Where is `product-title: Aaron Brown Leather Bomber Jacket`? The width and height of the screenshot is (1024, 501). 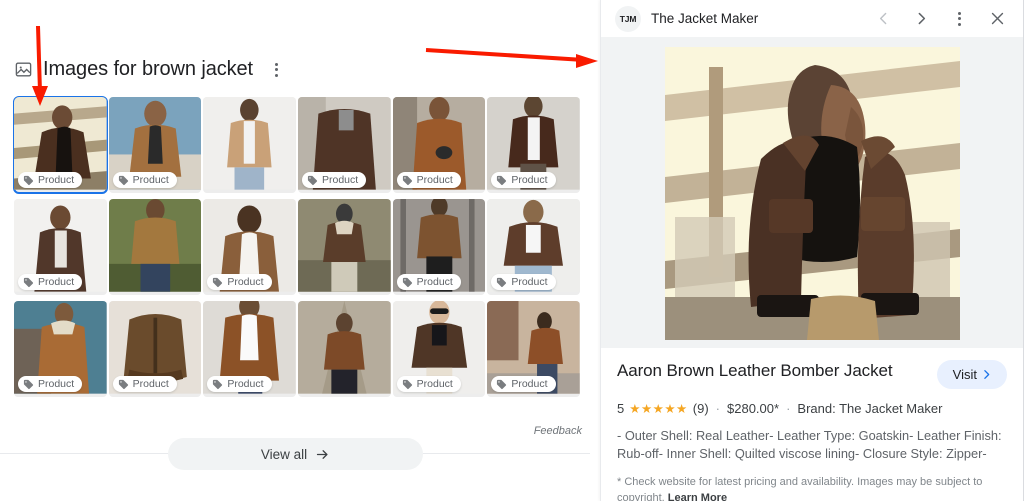
product-title: Aaron Brown Leather Bomber Jacket is located at coordinates (755, 370).